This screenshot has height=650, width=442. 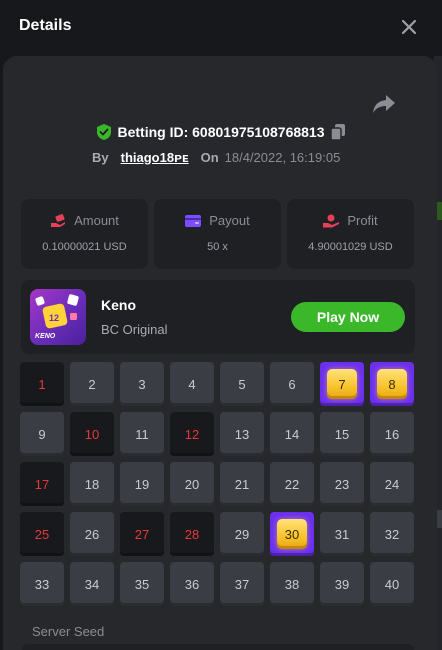 I want to click on wallet-icon, so click(x=193, y=220).